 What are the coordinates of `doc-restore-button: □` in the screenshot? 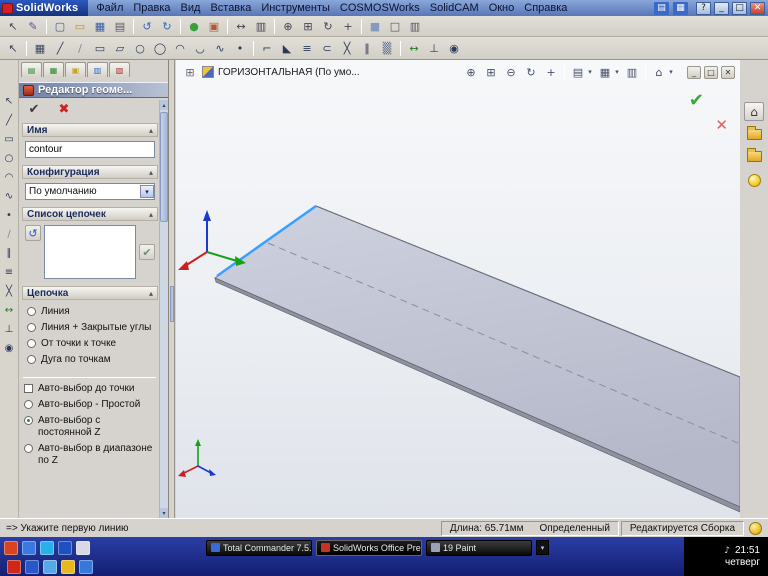 It's located at (711, 72).